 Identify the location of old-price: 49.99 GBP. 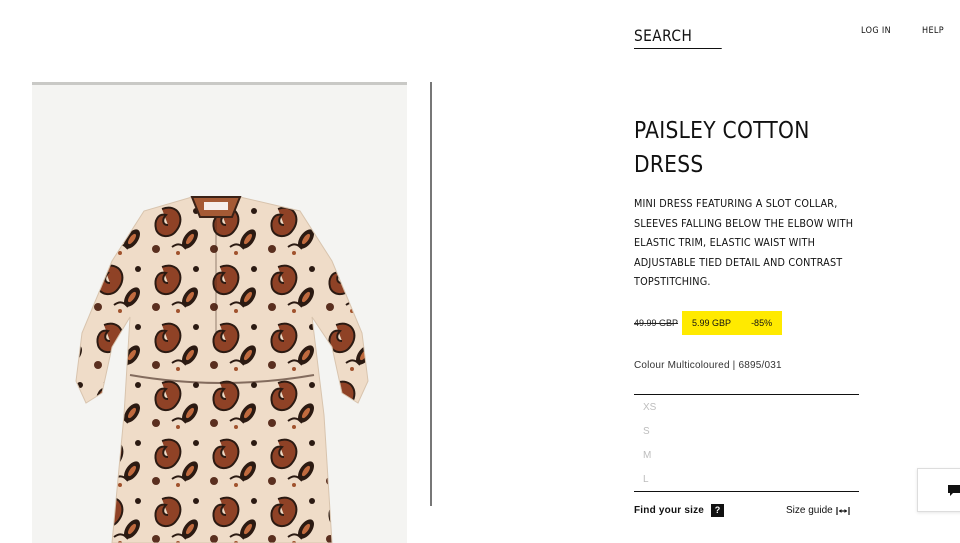
(656, 323).